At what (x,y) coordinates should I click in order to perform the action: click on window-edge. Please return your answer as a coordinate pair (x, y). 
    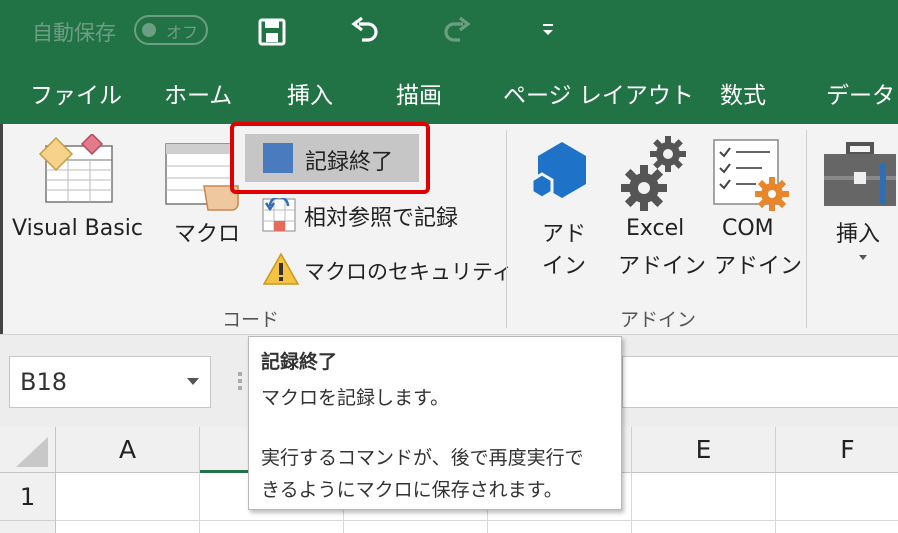
    Looking at the image, I should click on (1, 229).